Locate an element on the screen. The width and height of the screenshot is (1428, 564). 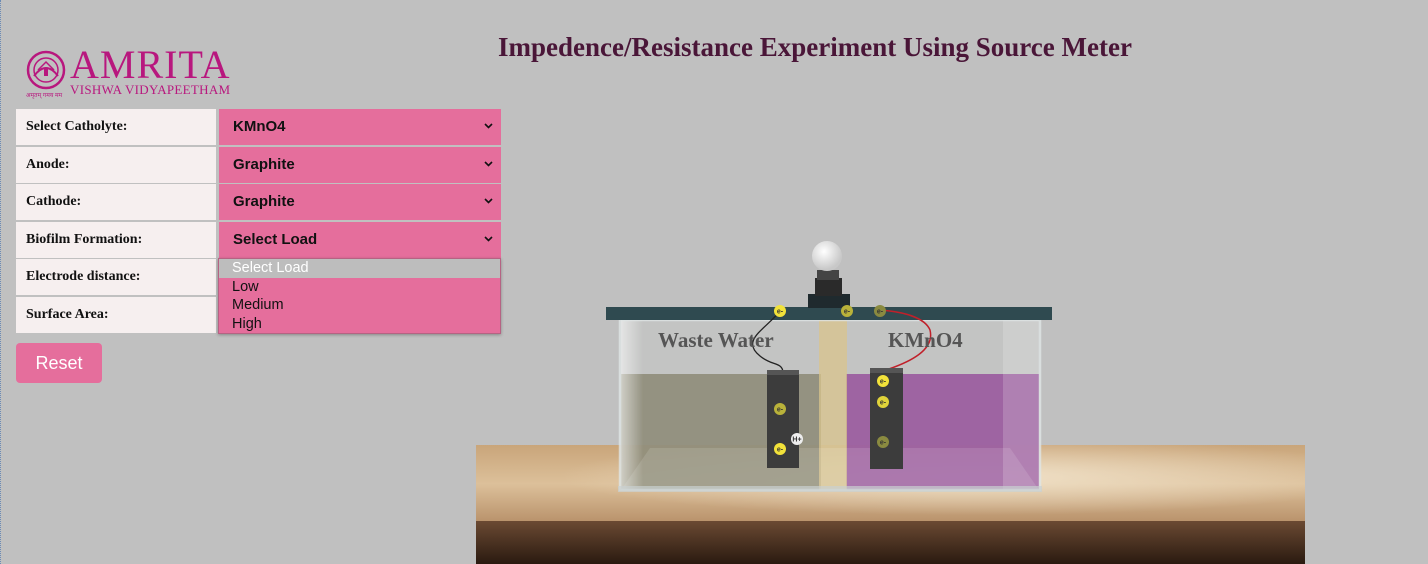
wastewater-label: Waste Water is located at coordinates (716, 340).